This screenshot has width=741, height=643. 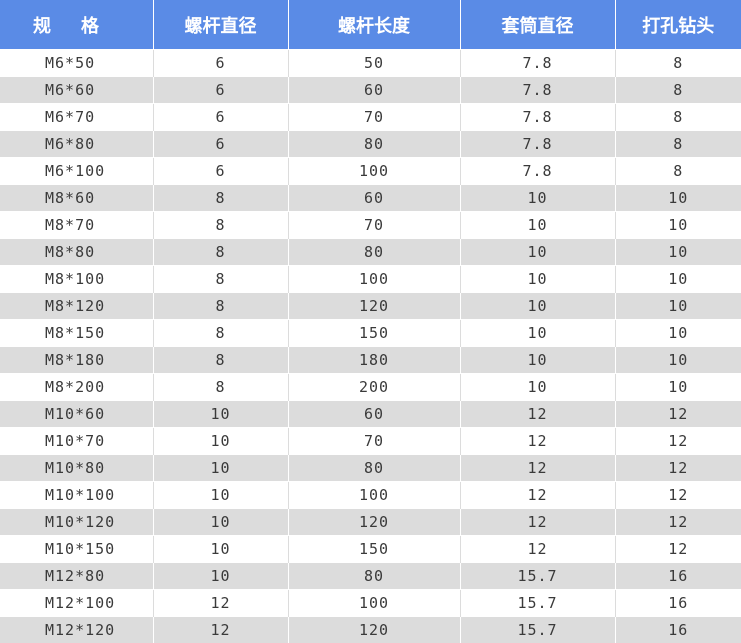 I want to click on spec-table-header: 规格 螺杆直径 螺杆长度 套筒直径 打孔钻头, so click(x=370, y=25).